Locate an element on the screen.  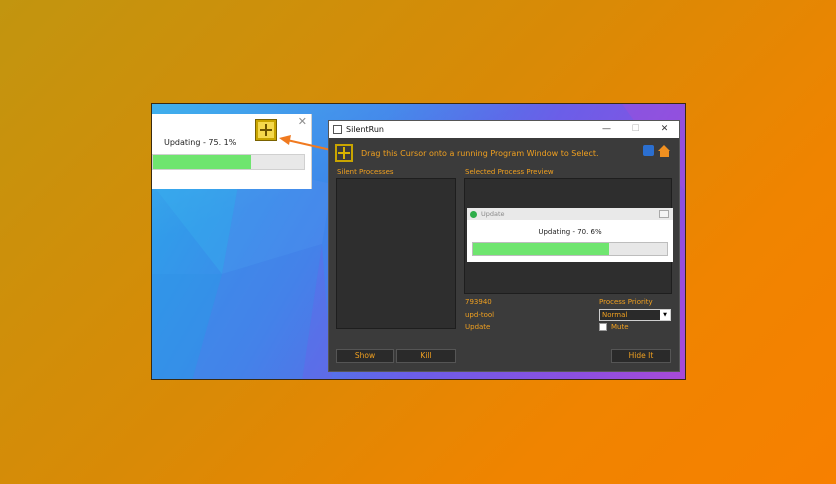
preview-title: Update is located at coordinates (493, 214).